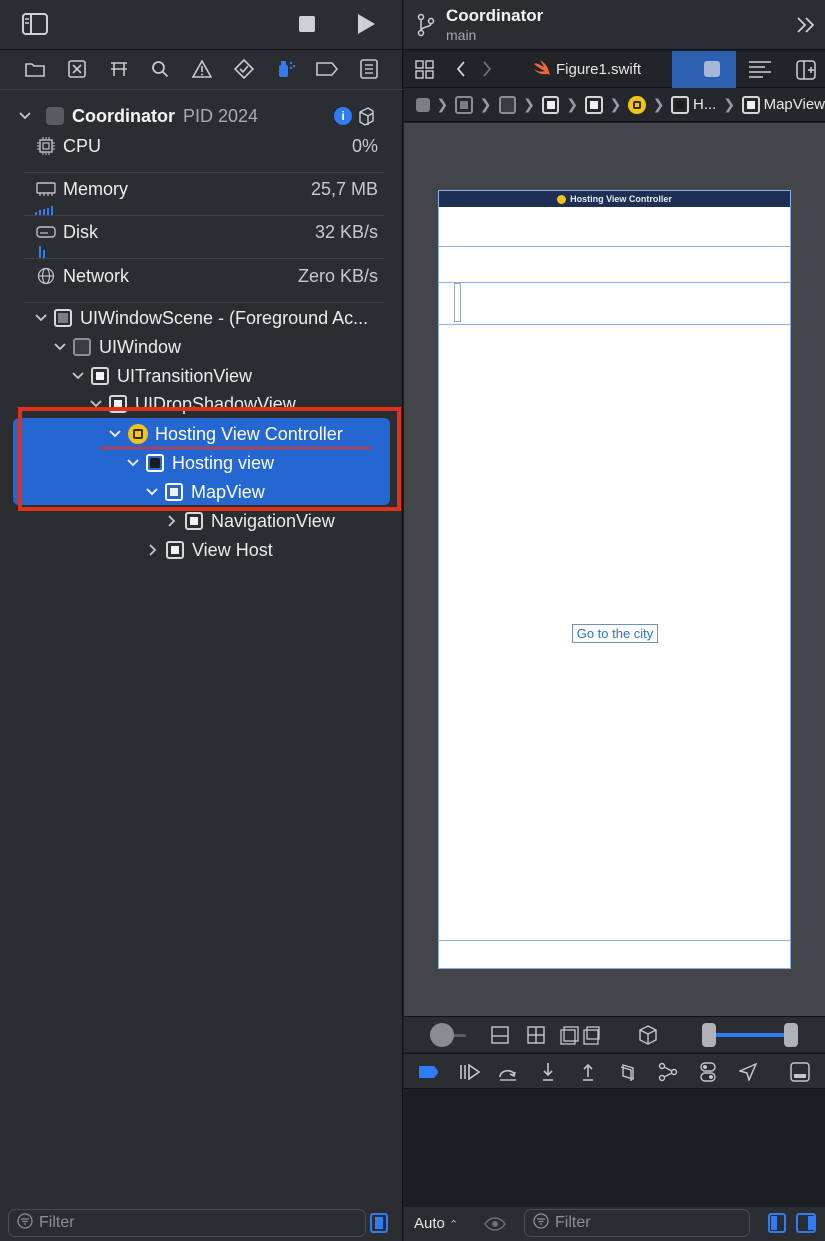 The image size is (825, 1241). What do you see at coordinates (343, 116) in the screenshot?
I see `info-icon: i` at bounding box center [343, 116].